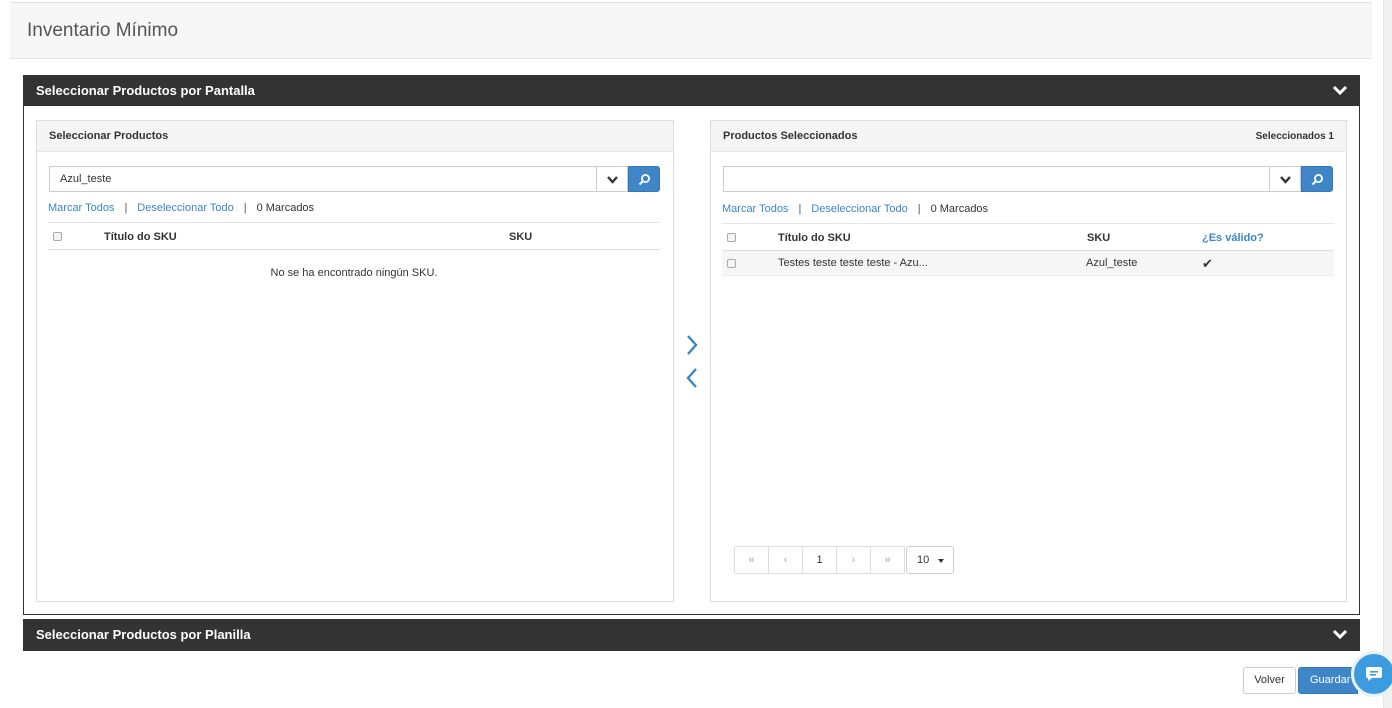 This screenshot has width=1392, height=708. What do you see at coordinates (109, 136) in the screenshot?
I see `panel-title: Seleccionar Productos` at bounding box center [109, 136].